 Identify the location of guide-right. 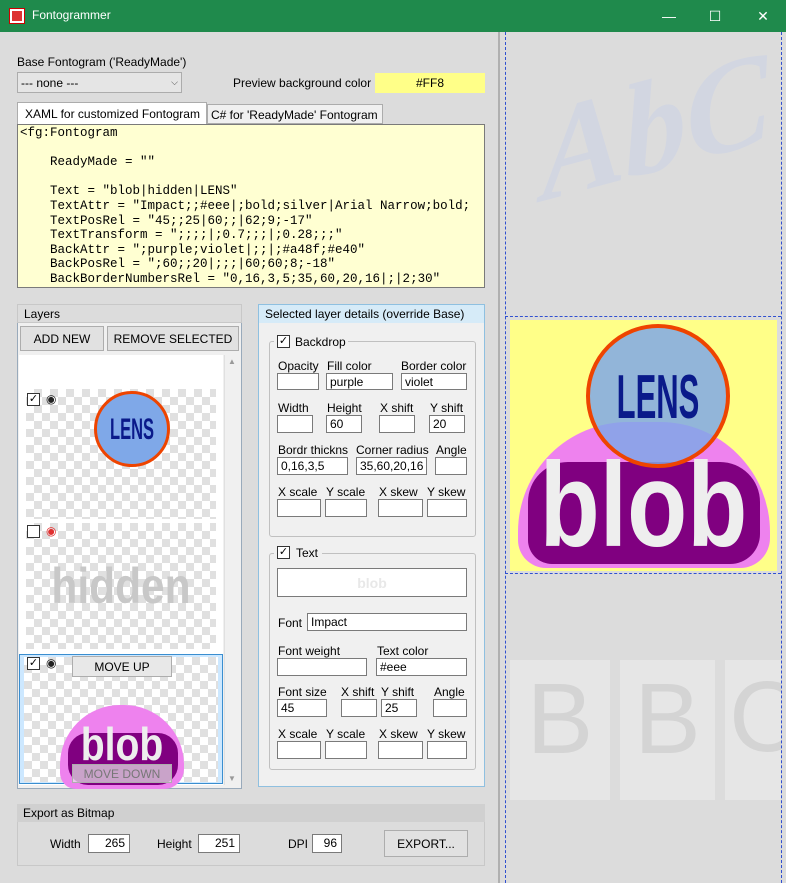
(781, 457).